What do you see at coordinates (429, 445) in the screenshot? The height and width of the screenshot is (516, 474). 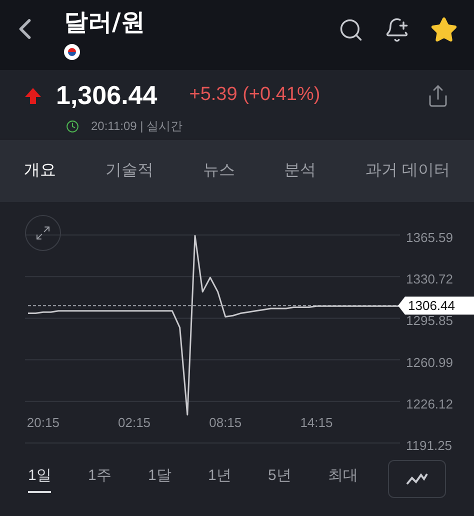 I see `y-tick-label: 1191.25` at bounding box center [429, 445].